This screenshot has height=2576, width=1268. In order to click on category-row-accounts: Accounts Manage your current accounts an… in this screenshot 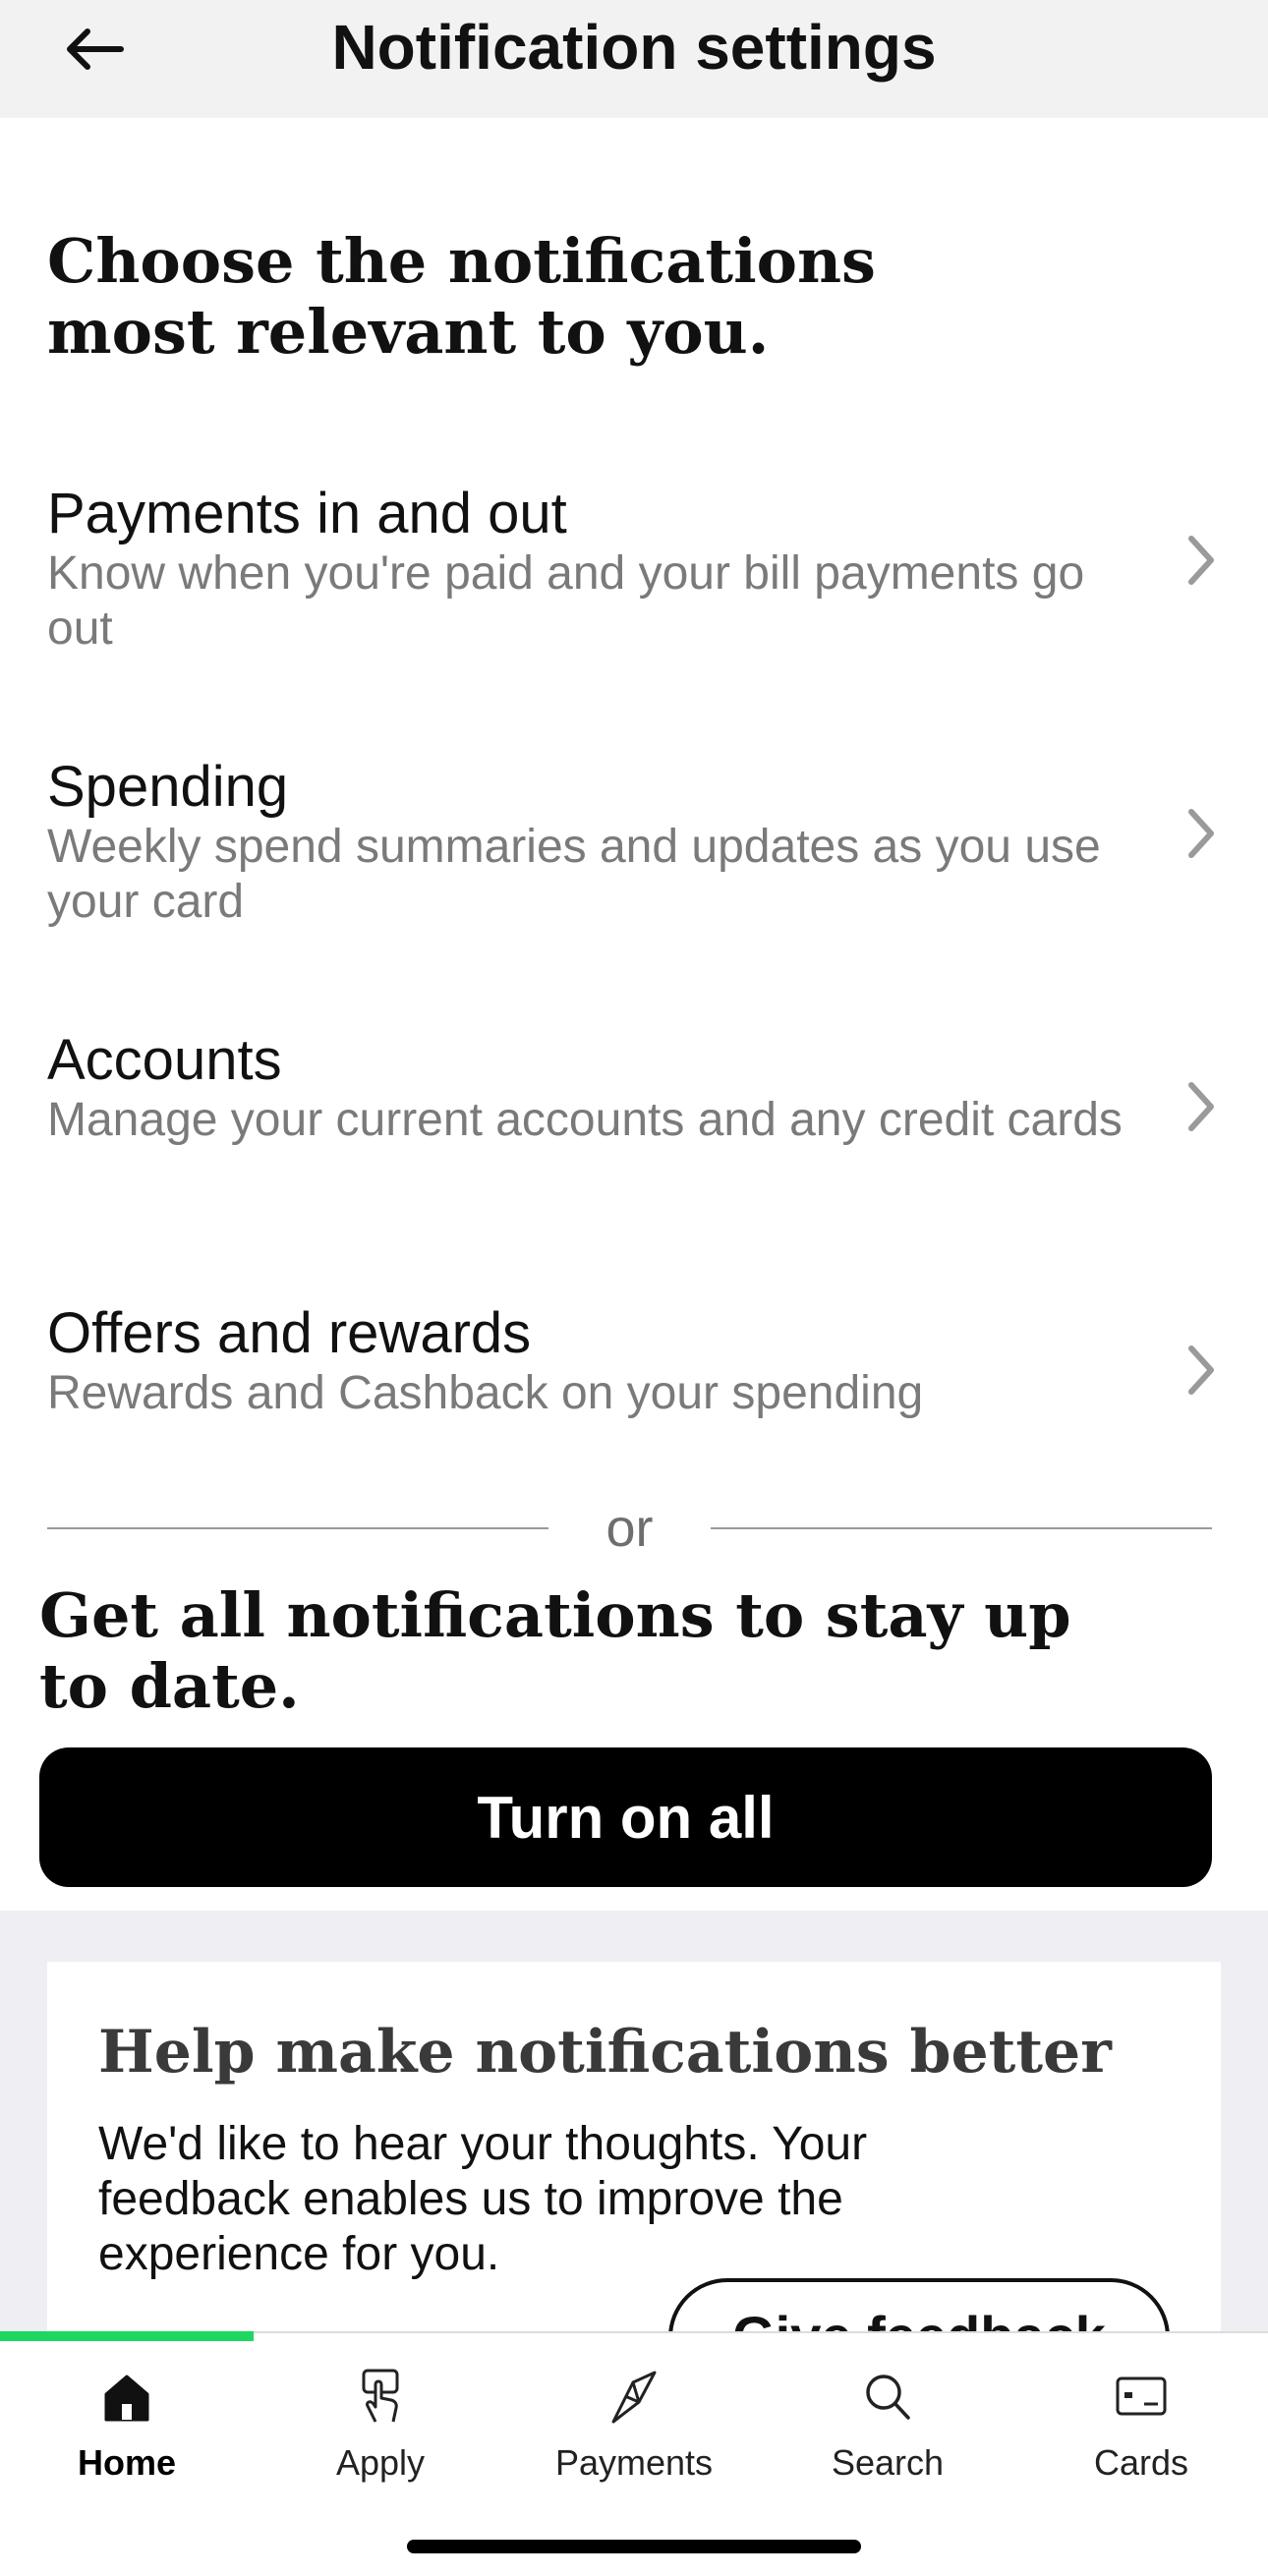, I will do `click(634, 1121)`.